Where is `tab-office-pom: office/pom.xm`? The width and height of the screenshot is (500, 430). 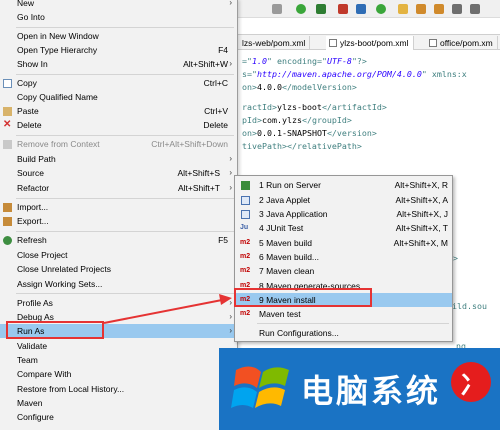 tab-office-pom: office/pom.xm is located at coordinates (462, 43).